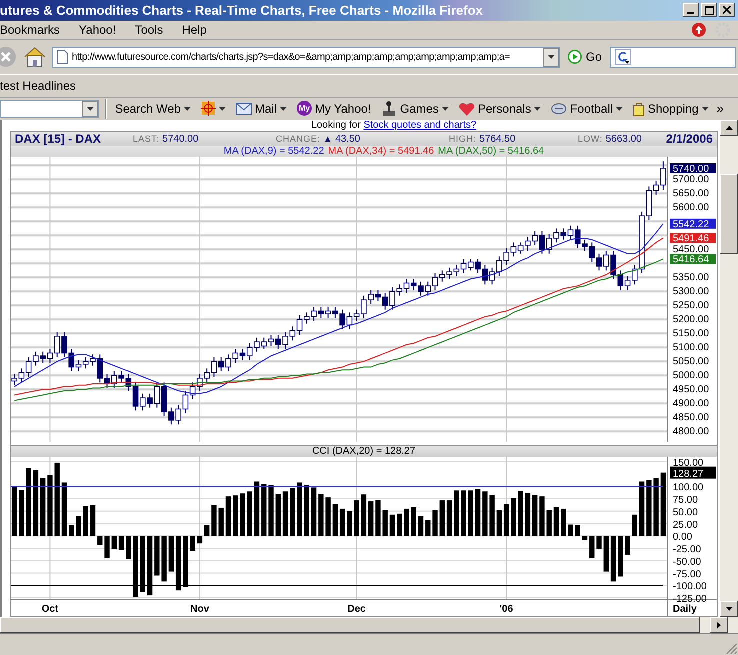 This screenshot has height=655, width=738. What do you see at coordinates (587, 109) in the screenshot?
I see `toolbar-button: Football` at bounding box center [587, 109].